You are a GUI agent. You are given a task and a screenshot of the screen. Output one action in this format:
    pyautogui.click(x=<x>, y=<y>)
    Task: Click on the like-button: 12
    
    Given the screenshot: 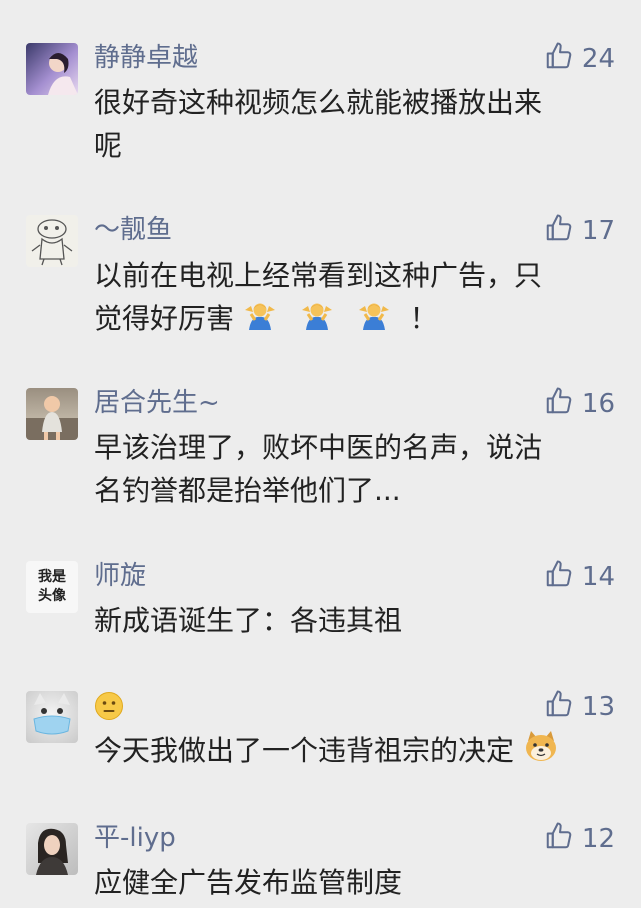 What is the action you would take?
    pyautogui.click(x=579, y=839)
    